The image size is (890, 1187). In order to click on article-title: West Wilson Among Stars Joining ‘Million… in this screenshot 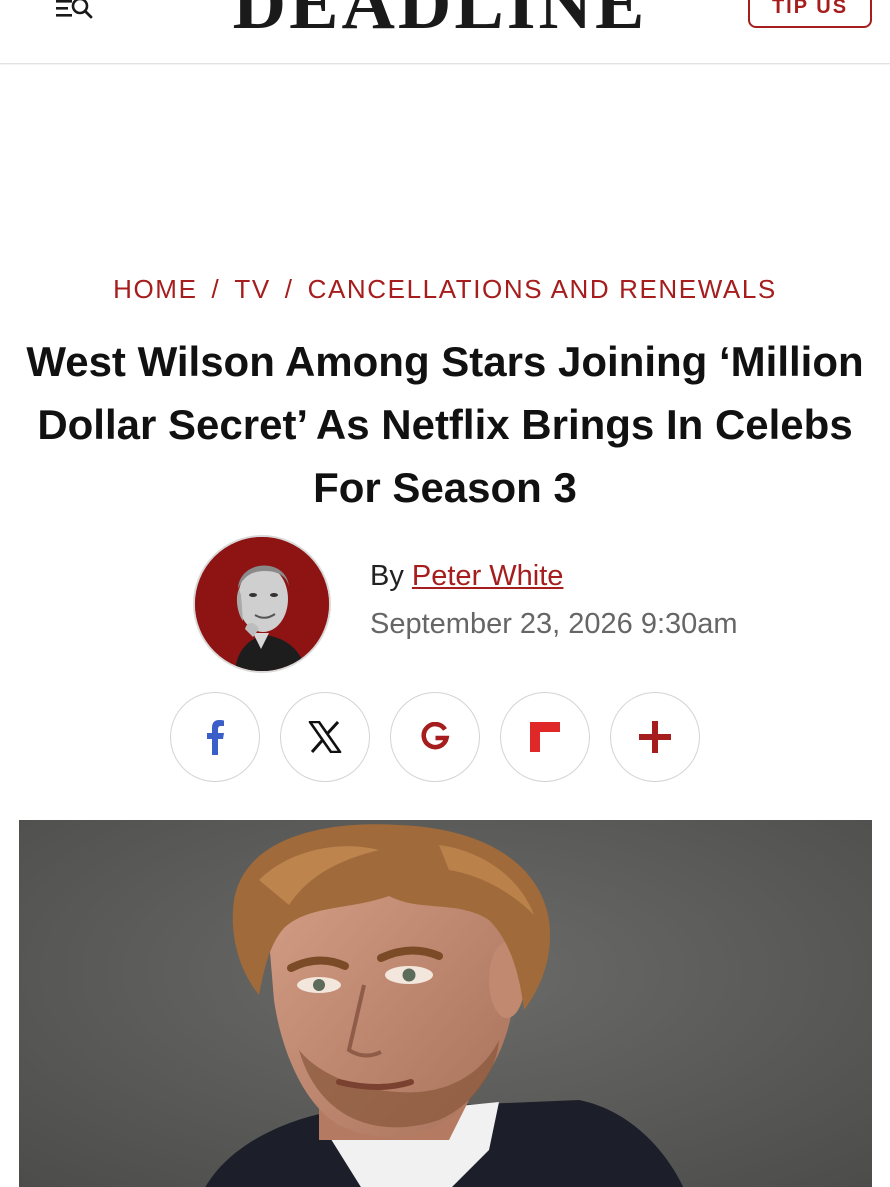, I will do `click(445, 424)`.